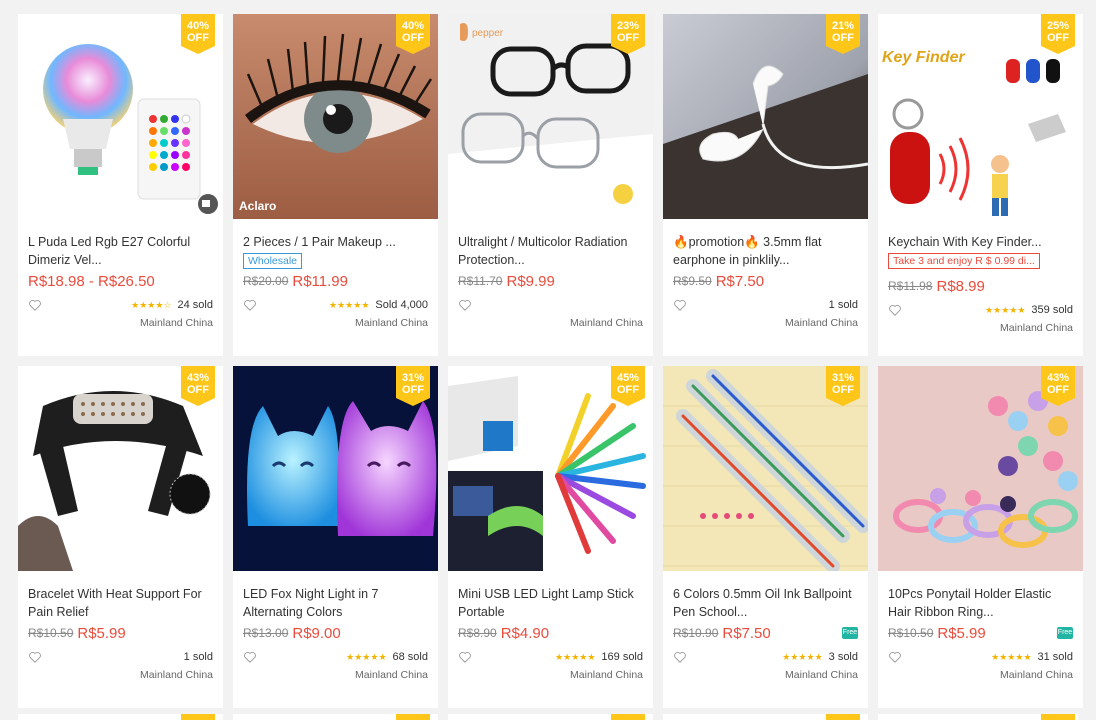 The height and width of the screenshot is (720, 1096). Describe the element at coordinates (1058, 34) in the screenshot. I see `discount-badge: 25% OFF` at that location.